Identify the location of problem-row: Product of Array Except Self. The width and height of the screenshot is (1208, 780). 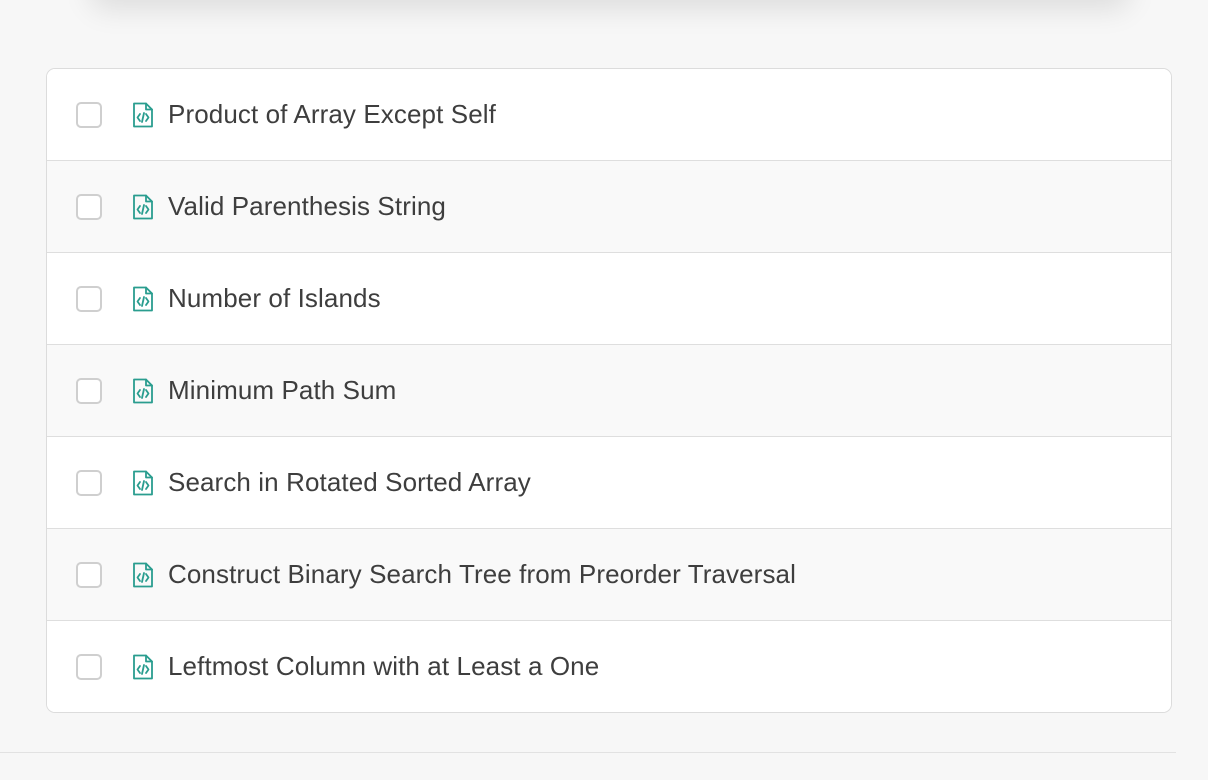
(609, 115).